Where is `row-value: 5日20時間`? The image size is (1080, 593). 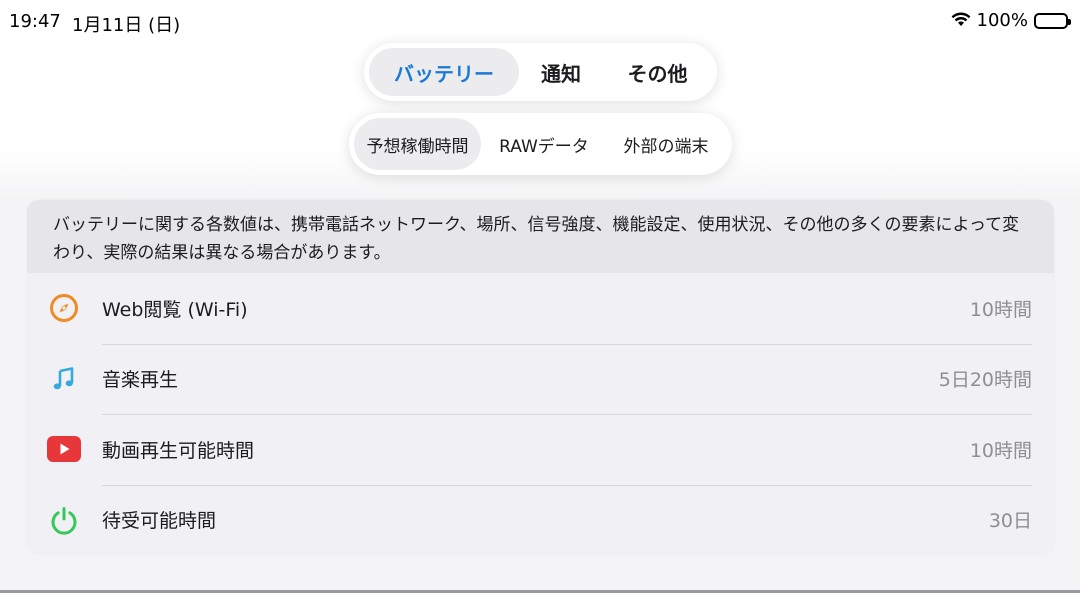 row-value: 5日20時間 is located at coordinates (985, 380).